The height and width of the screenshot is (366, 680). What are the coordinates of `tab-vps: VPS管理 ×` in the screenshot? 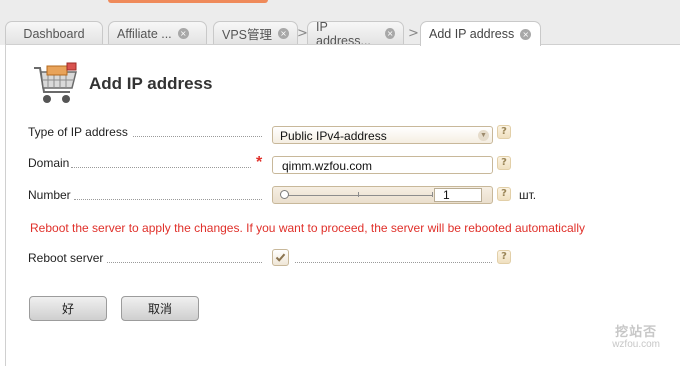 It's located at (255, 33).